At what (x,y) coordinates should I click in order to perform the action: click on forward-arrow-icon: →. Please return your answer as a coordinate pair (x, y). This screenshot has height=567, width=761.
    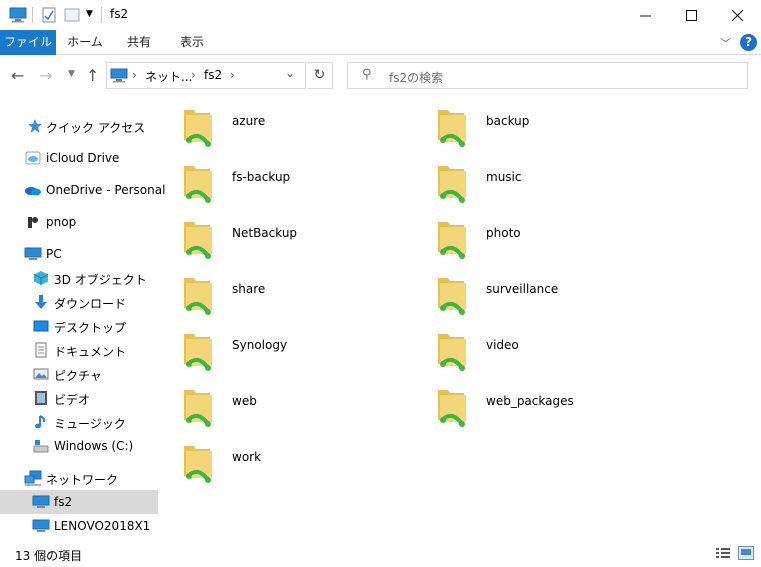
    Looking at the image, I should click on (45, 75).